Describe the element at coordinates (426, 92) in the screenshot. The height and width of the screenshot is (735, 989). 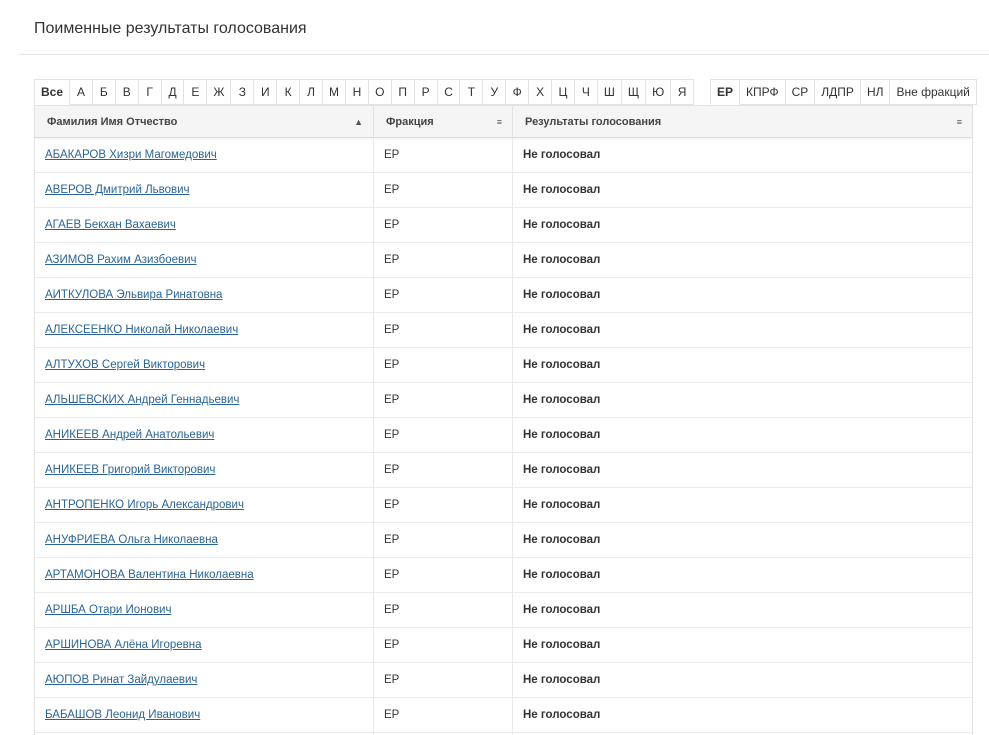
I see `tab-letter: Р` at that location.